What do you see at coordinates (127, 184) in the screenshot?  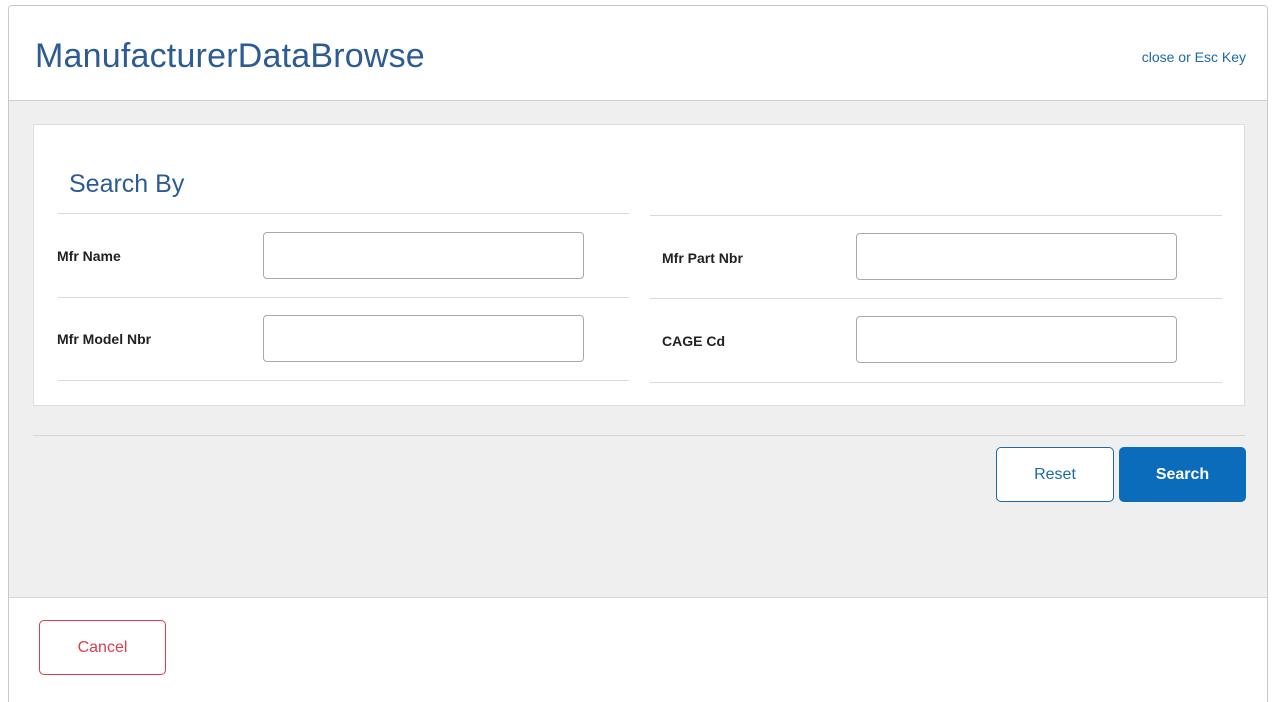 I see `search-by-heading: Search By` at bounding box center [127, 184].